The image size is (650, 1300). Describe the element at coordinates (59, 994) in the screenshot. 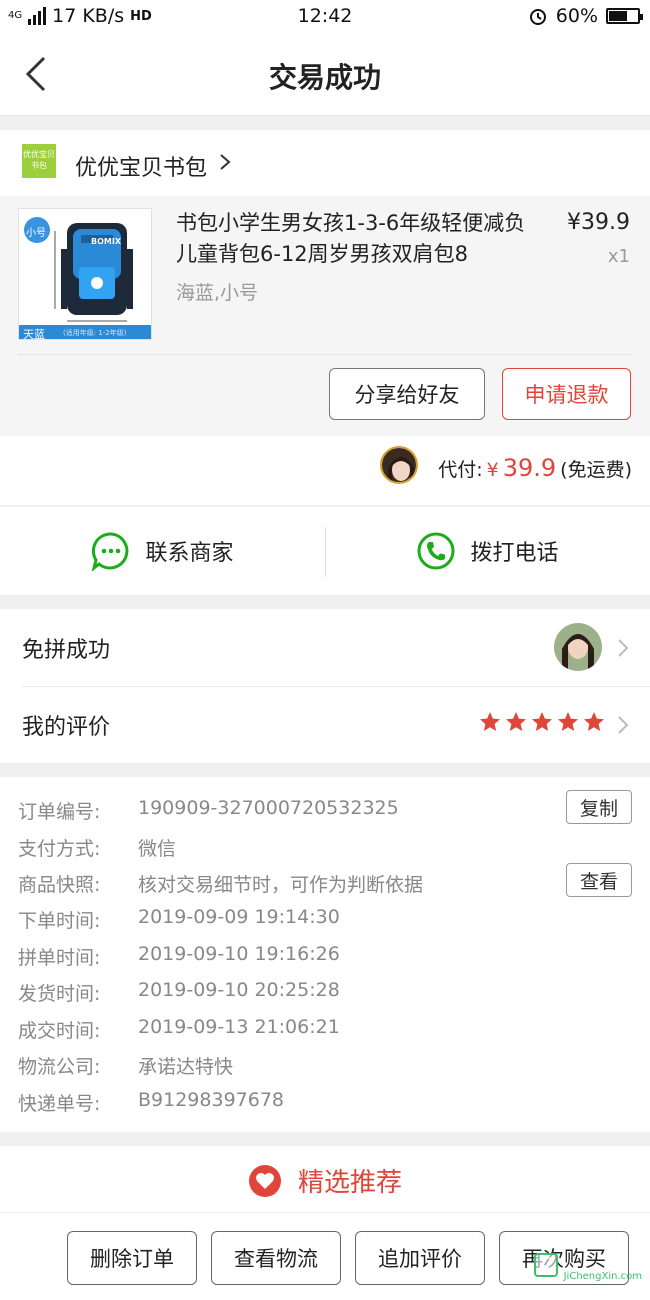

I see `detail-key: 发货时间:` at that location.